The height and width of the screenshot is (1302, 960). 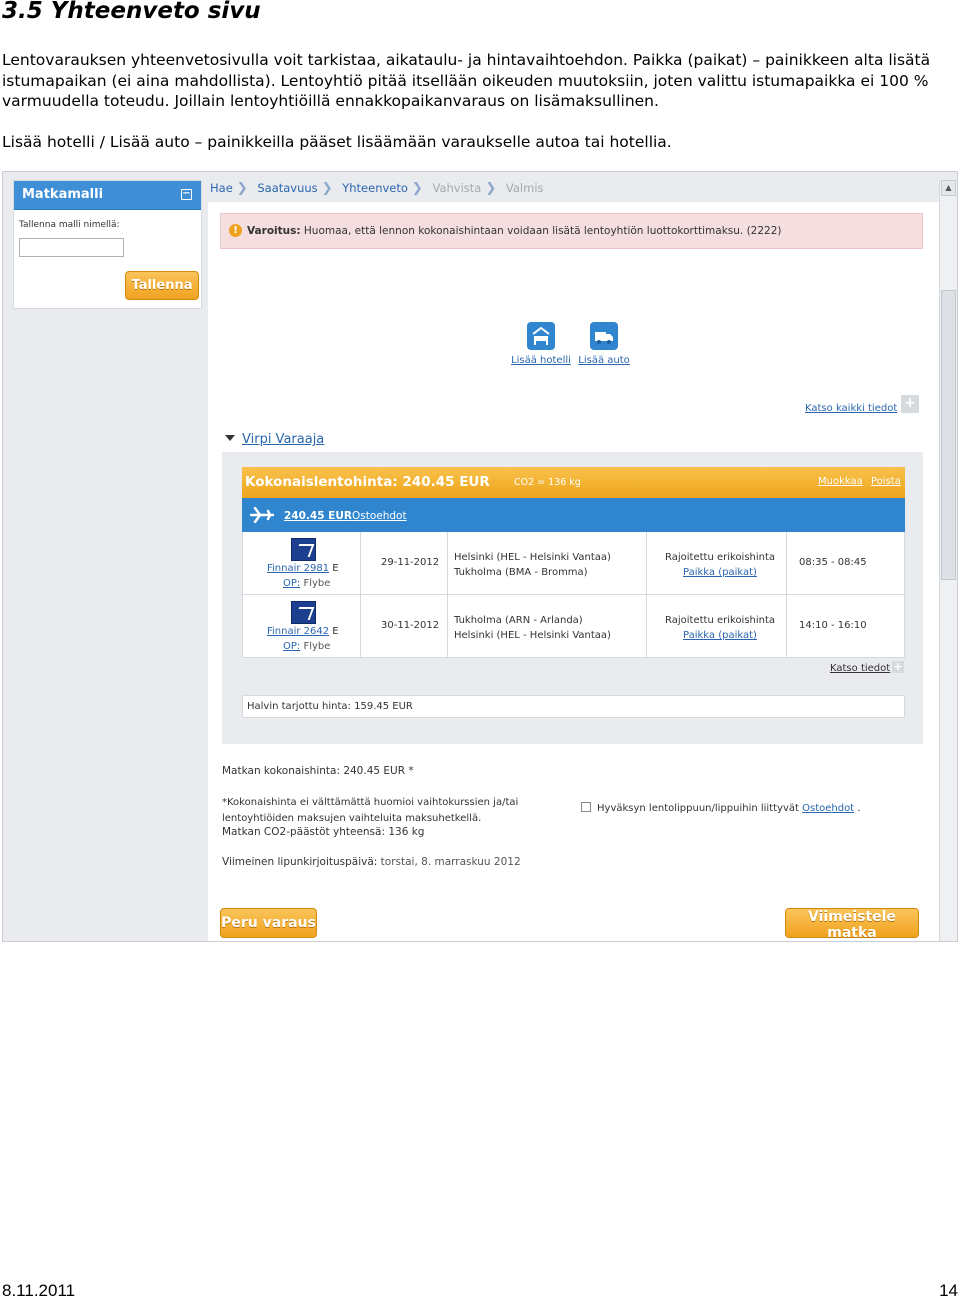 I want to click on flight-date: 29-11-2012, so click(x=410, y=562).